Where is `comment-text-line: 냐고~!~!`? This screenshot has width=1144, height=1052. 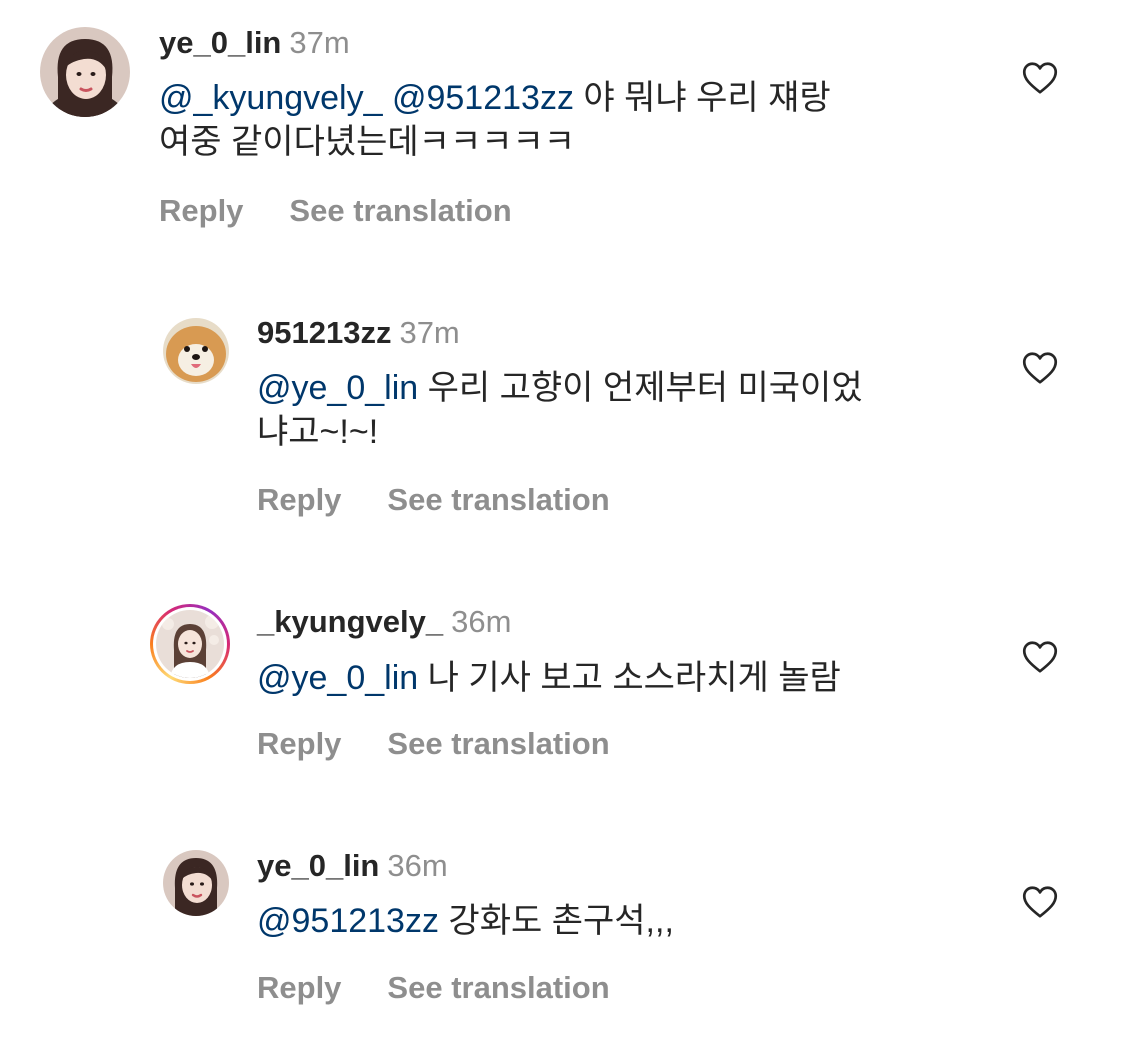 comment-text-line: 냐고~!~! is located at coordinates (318, 432).